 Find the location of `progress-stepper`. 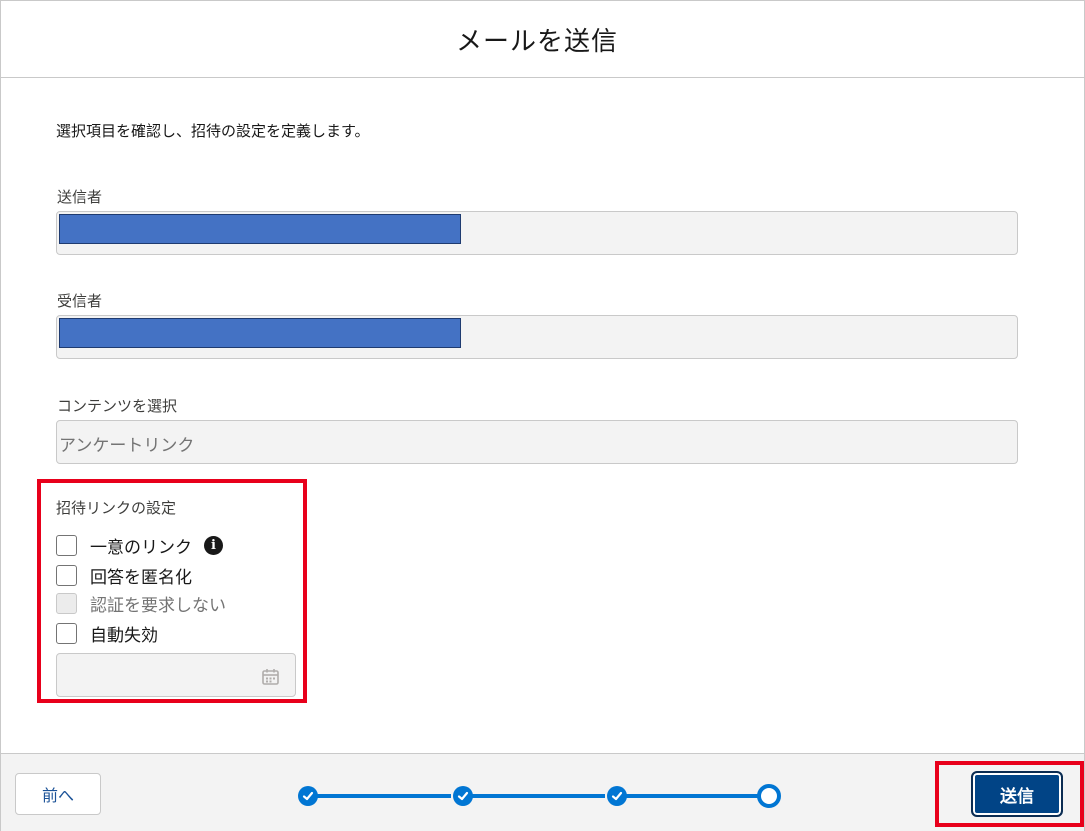

progress-stepper is located at coordinates (540, 796).